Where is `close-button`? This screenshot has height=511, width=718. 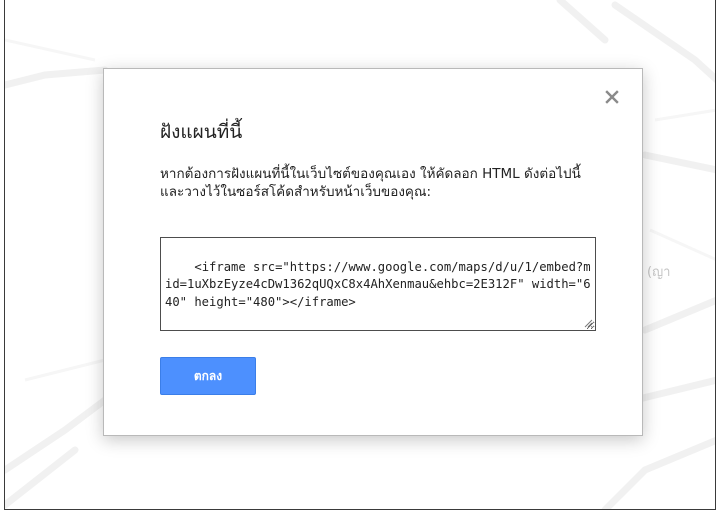 close-button is located at coordinates (612, 97).